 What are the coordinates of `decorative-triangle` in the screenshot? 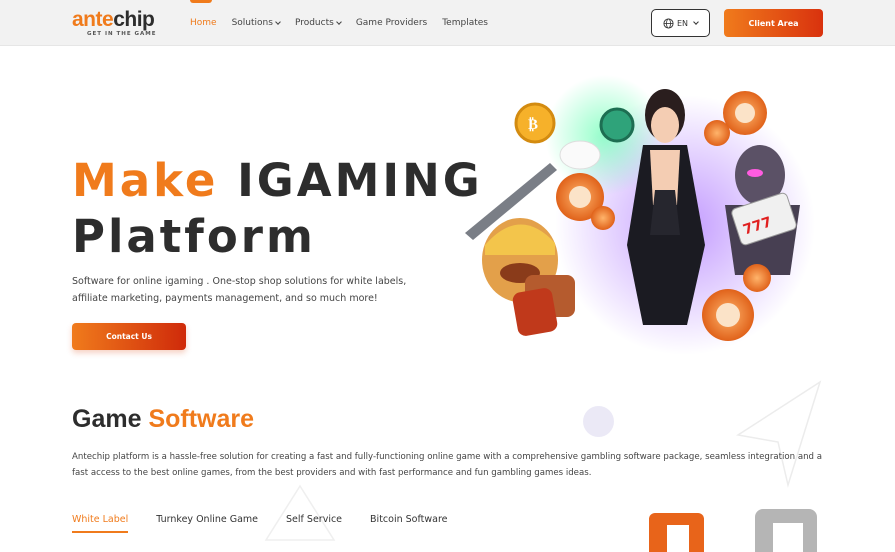 It's located at (300, 512).